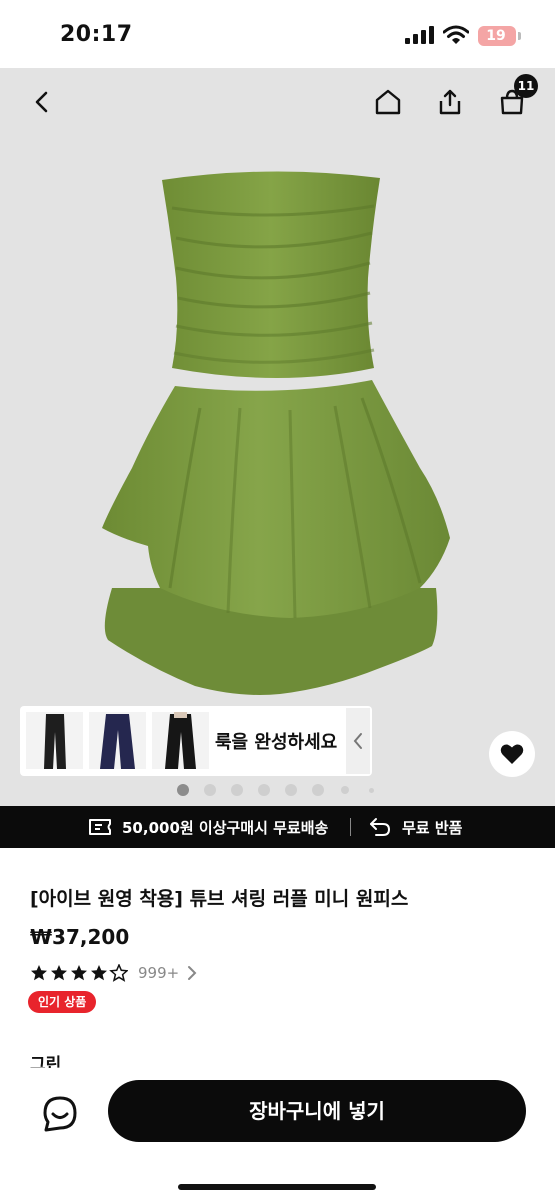 Image resolution: width=555 pixels, height=1200 pixels. Describe the element at coordinates (456, 34) in the screenshot. I see `wifi-icon` at that location.